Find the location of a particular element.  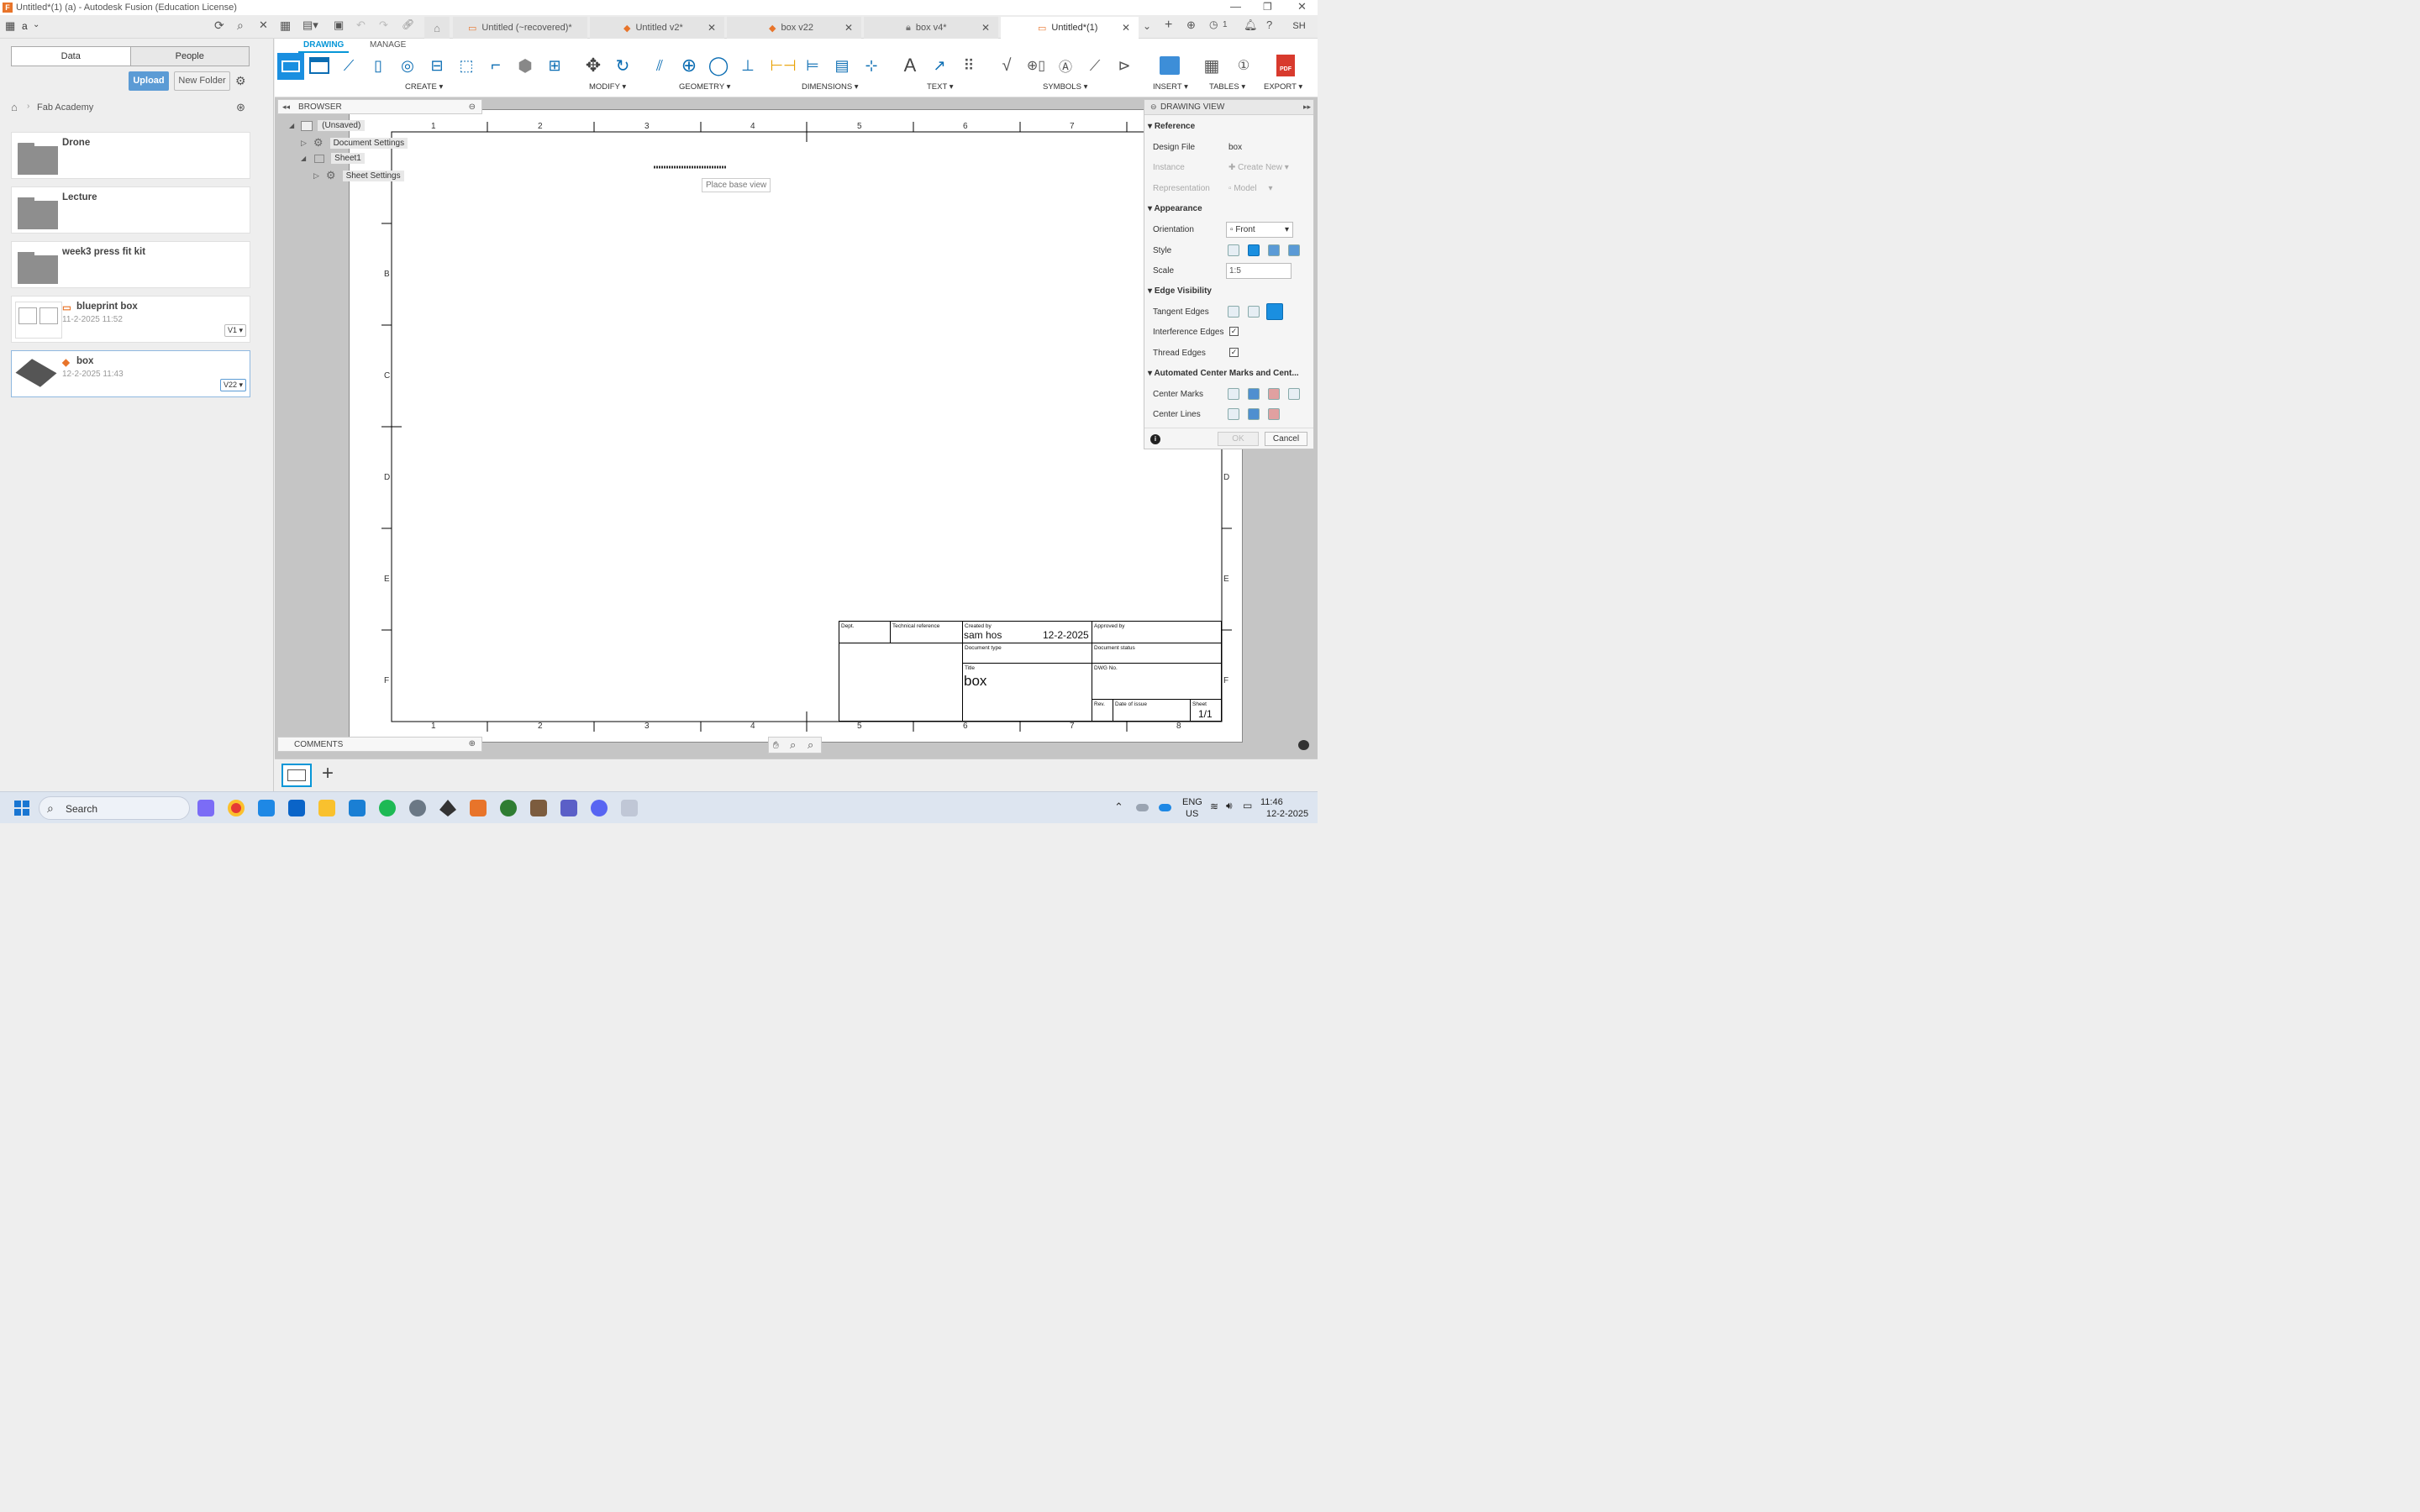

home-icon: ⌂ is located at coordinates (15, 107).